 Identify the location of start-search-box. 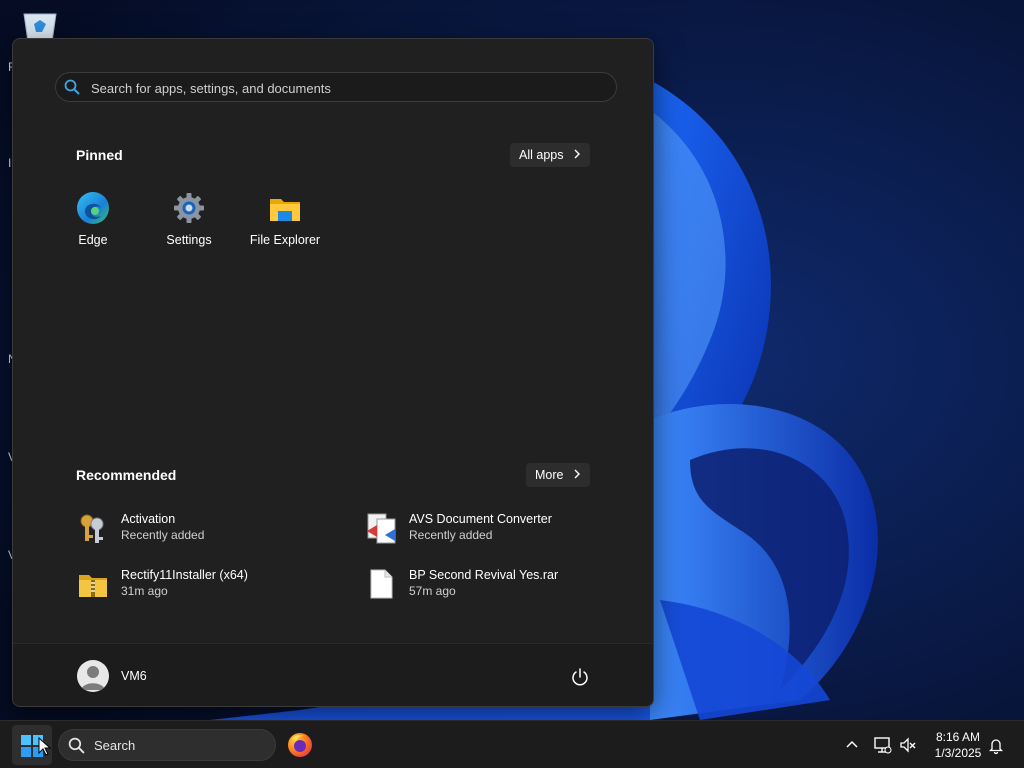
(336, 87).